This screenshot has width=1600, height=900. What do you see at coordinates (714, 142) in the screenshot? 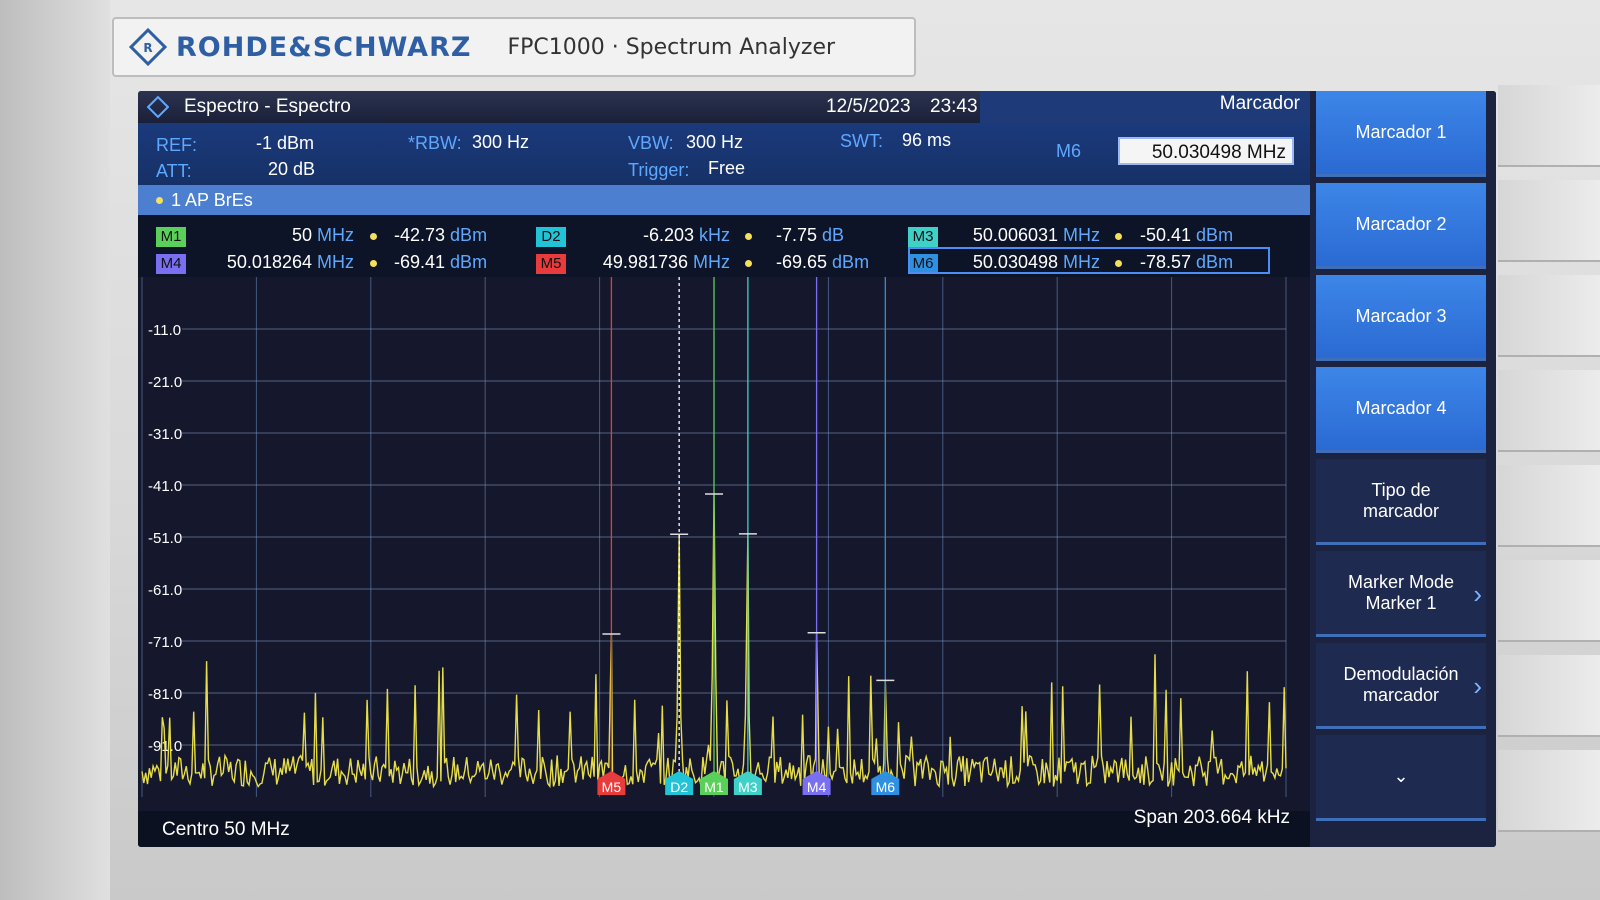
I see `vbw-value: 300 Hz` at bounding box center [714, 142].